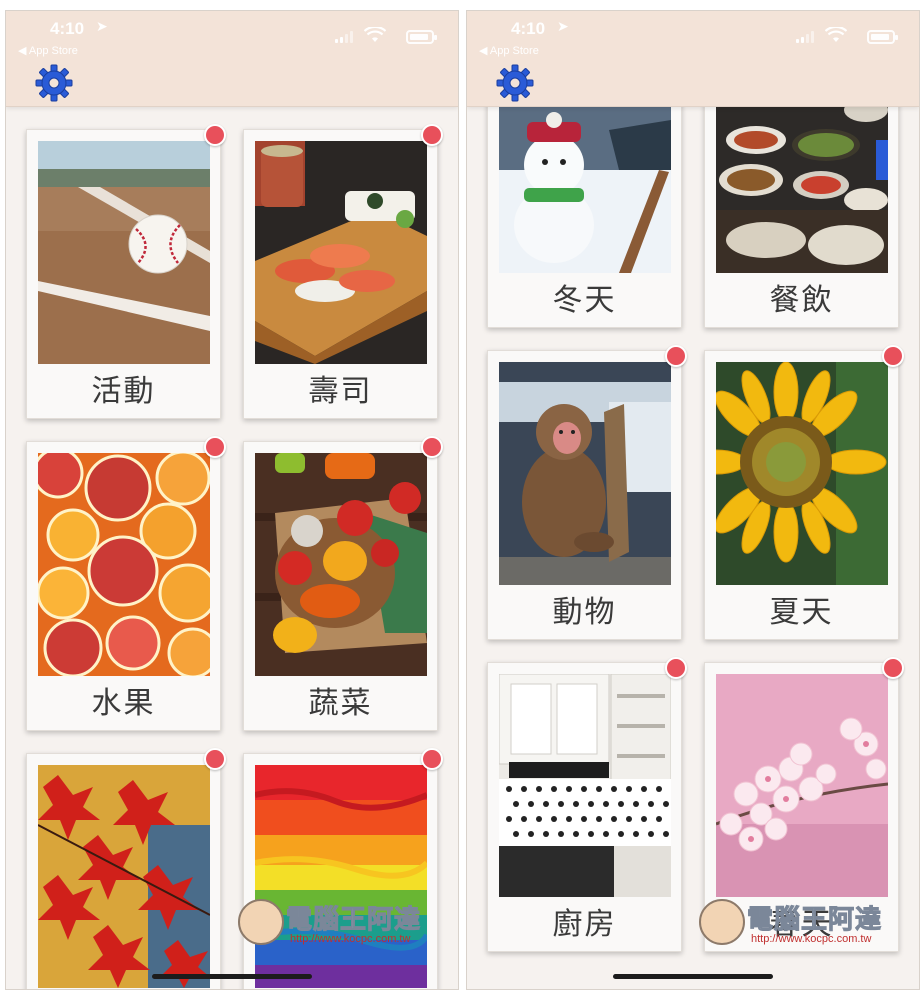  What do you see at coordinates (584, 924) in the screenshot?
I see `category-label: 廚房` at bounding box center [584, 924].